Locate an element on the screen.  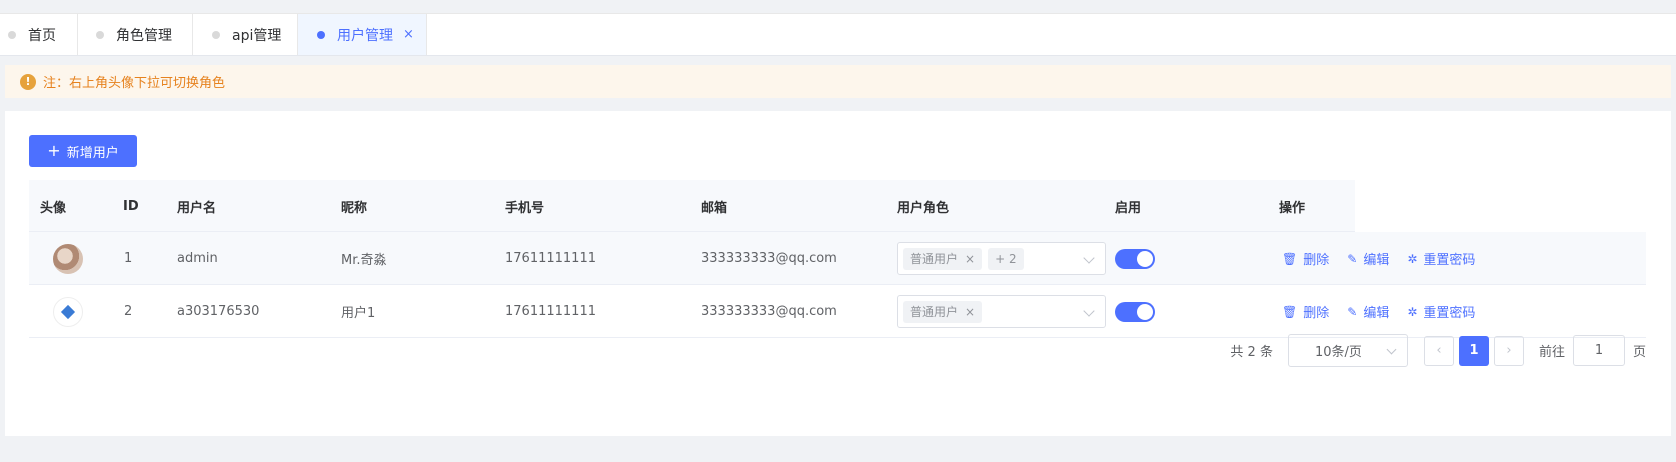
warning-icon: ! is located at coordinates (28, 81).